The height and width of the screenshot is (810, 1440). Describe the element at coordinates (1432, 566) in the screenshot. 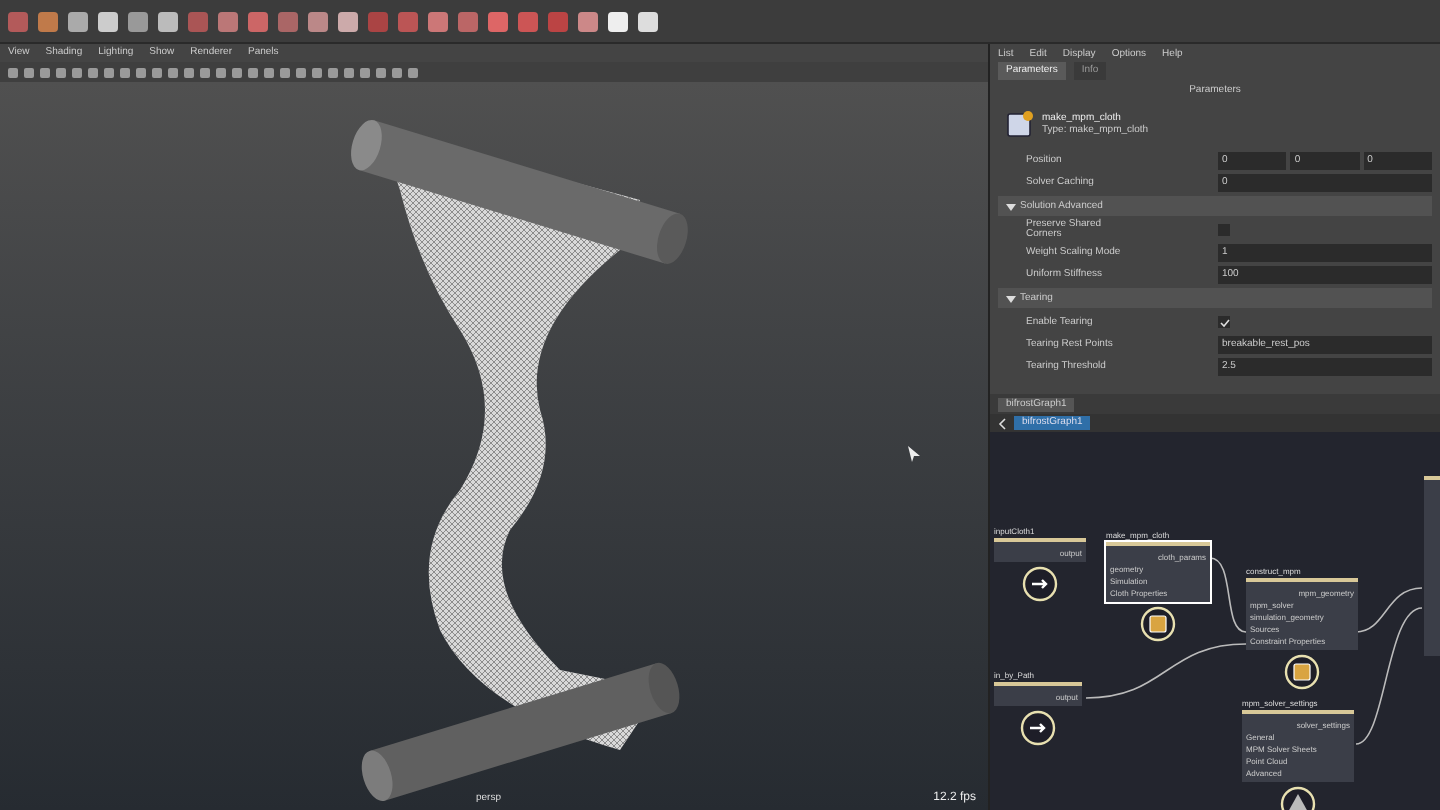

I see `graph-node` at that location.